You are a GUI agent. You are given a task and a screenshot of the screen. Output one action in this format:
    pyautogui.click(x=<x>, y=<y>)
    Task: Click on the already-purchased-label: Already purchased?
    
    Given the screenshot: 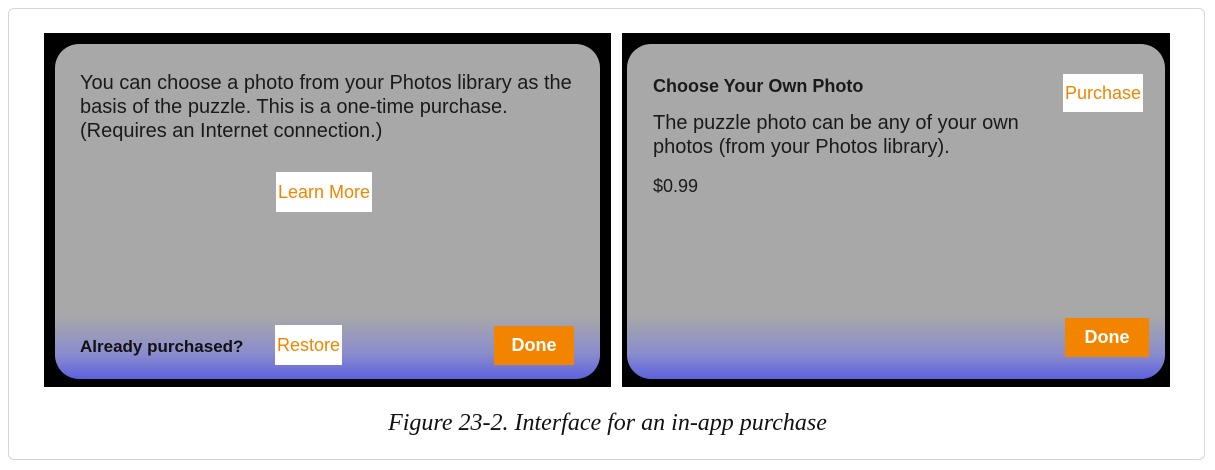 What is the action you would take?
    pyautogui.click(x=162, y=346)
    